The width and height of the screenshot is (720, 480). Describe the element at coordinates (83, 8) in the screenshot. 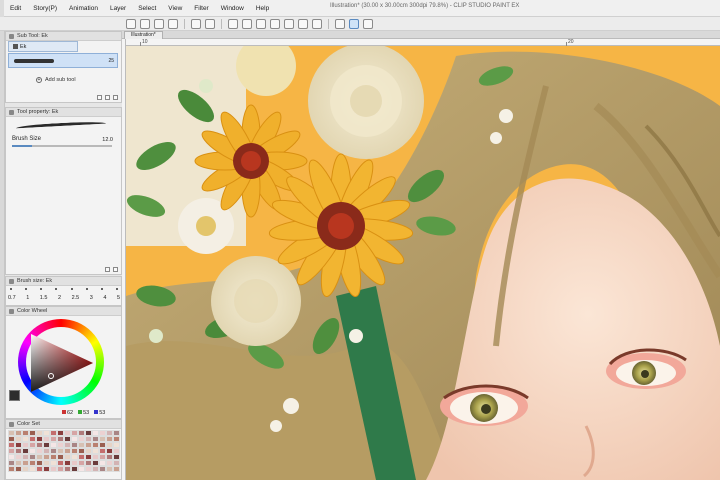

I see `menu-animation: Animation` at that location.